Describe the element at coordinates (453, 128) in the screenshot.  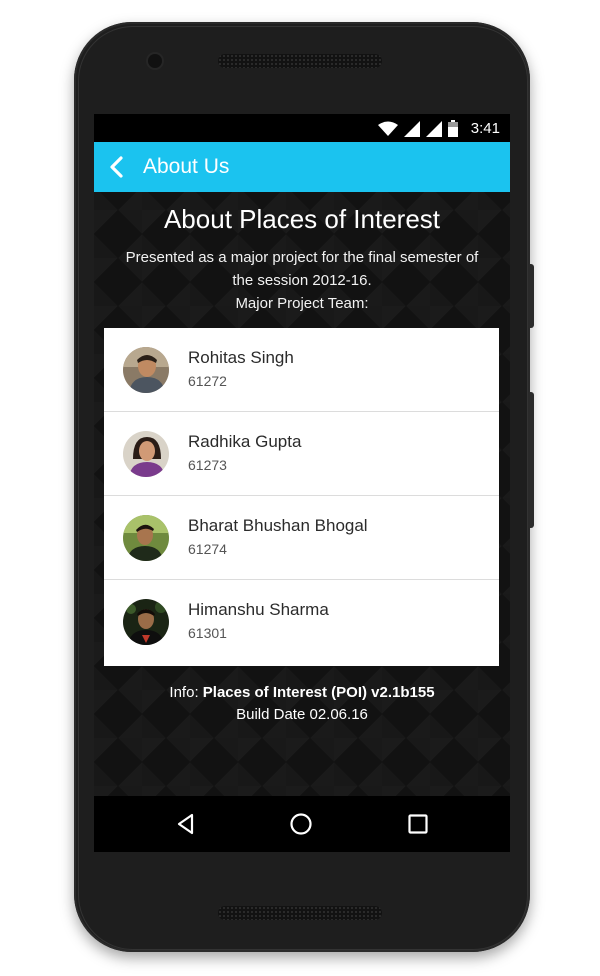
I see `battery-icon` at that location.